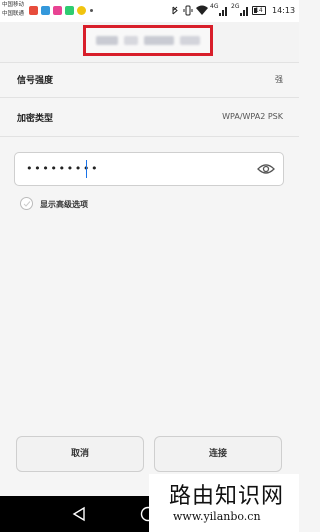 This screenshot has height=532, width=320. What do you see at coordinates (13, 14) in the screenshot?
I see `carrier-label-2: 中国联通` at bounding box center [13, 14].